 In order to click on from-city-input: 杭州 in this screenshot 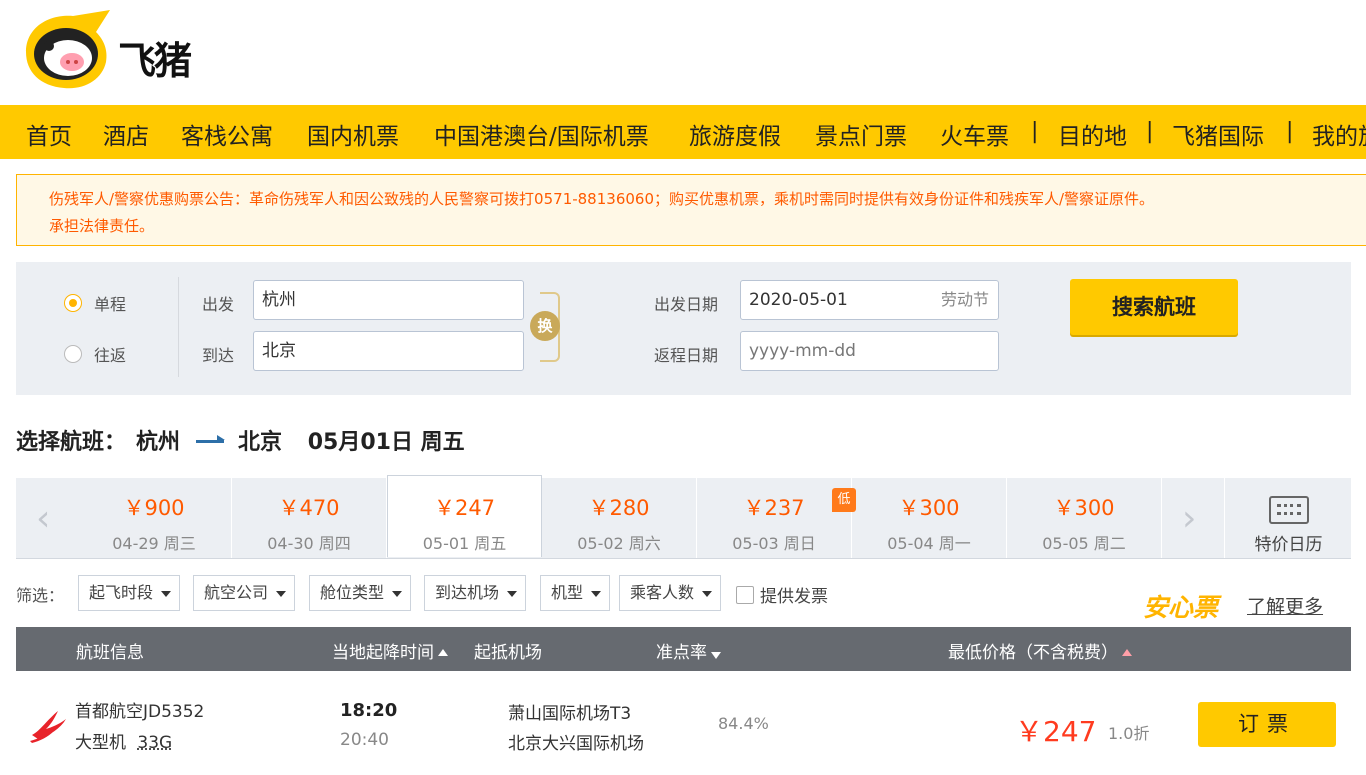, I will do `click(388, 300)`.